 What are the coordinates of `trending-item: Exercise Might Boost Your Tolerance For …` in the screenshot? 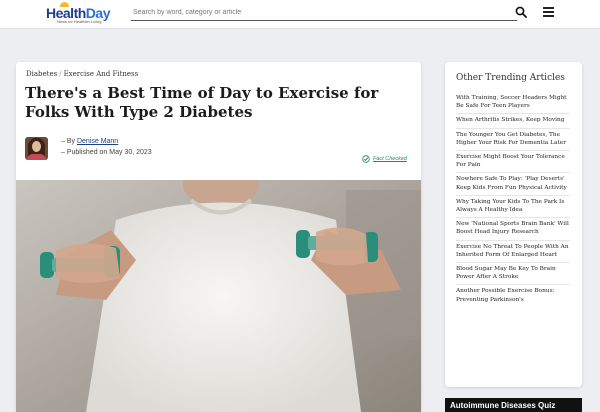 It's located at (513, 162).